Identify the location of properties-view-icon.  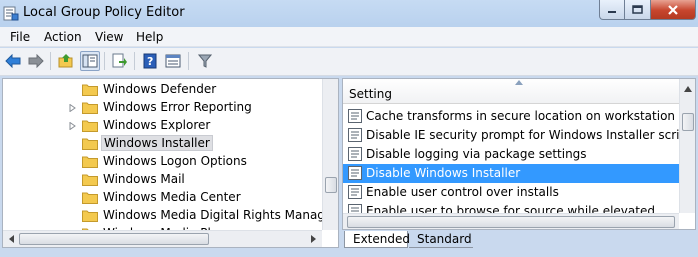
(173, 61).